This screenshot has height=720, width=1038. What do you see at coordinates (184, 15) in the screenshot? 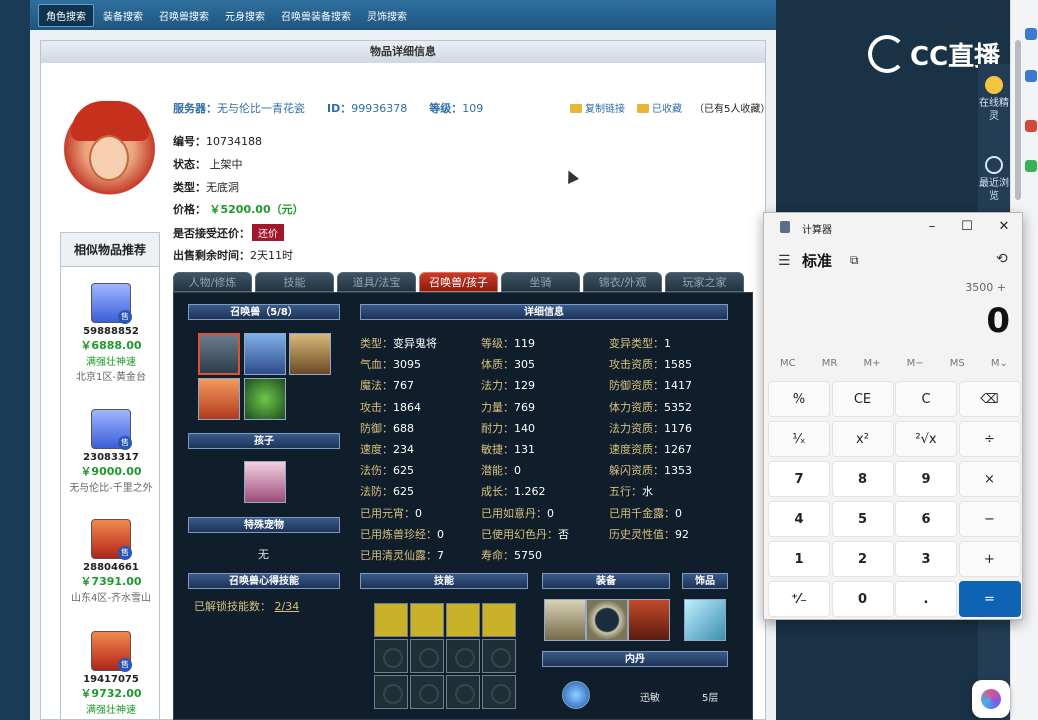
I see `nav-tab: 召唤兽搜索` at bounding box center [184, 15].